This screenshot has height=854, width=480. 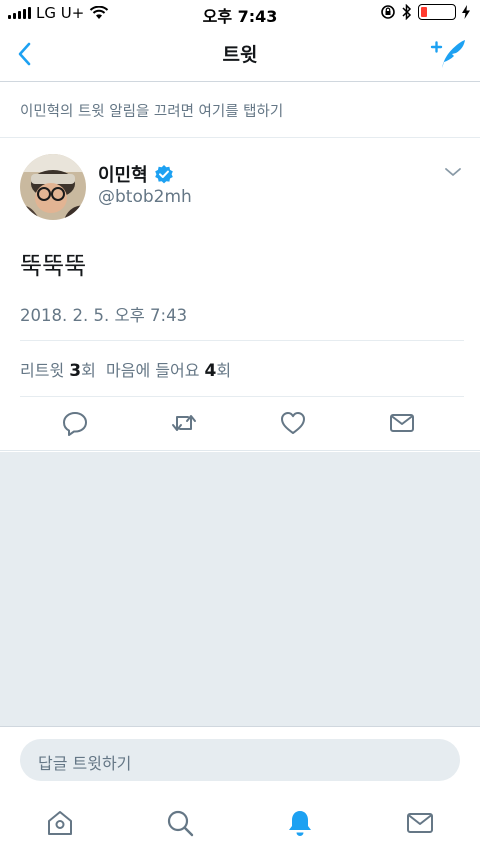 I want to click on like-unit: 회, so click(x=224, y=370).